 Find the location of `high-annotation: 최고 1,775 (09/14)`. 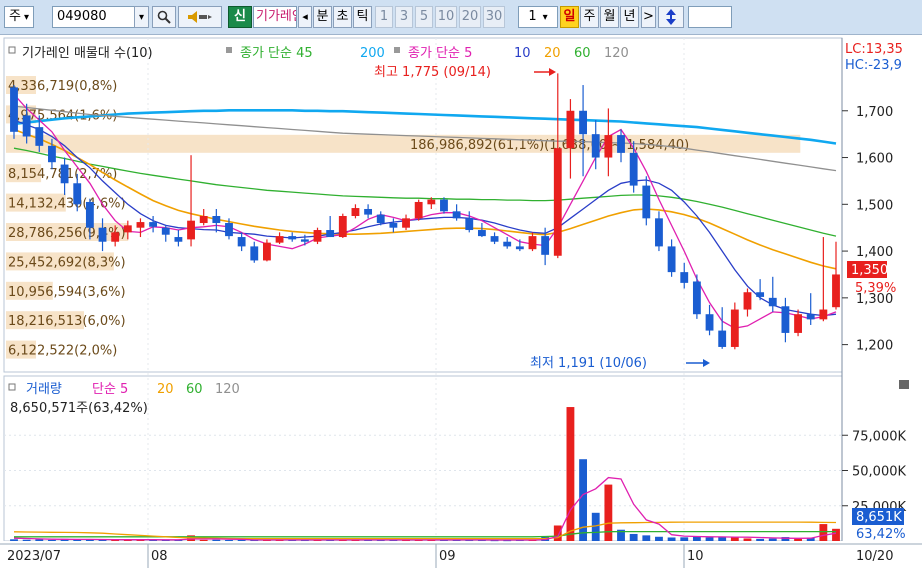

high-annotation: 최고 1,775 (09/14) is located at coordinates (432, 72).